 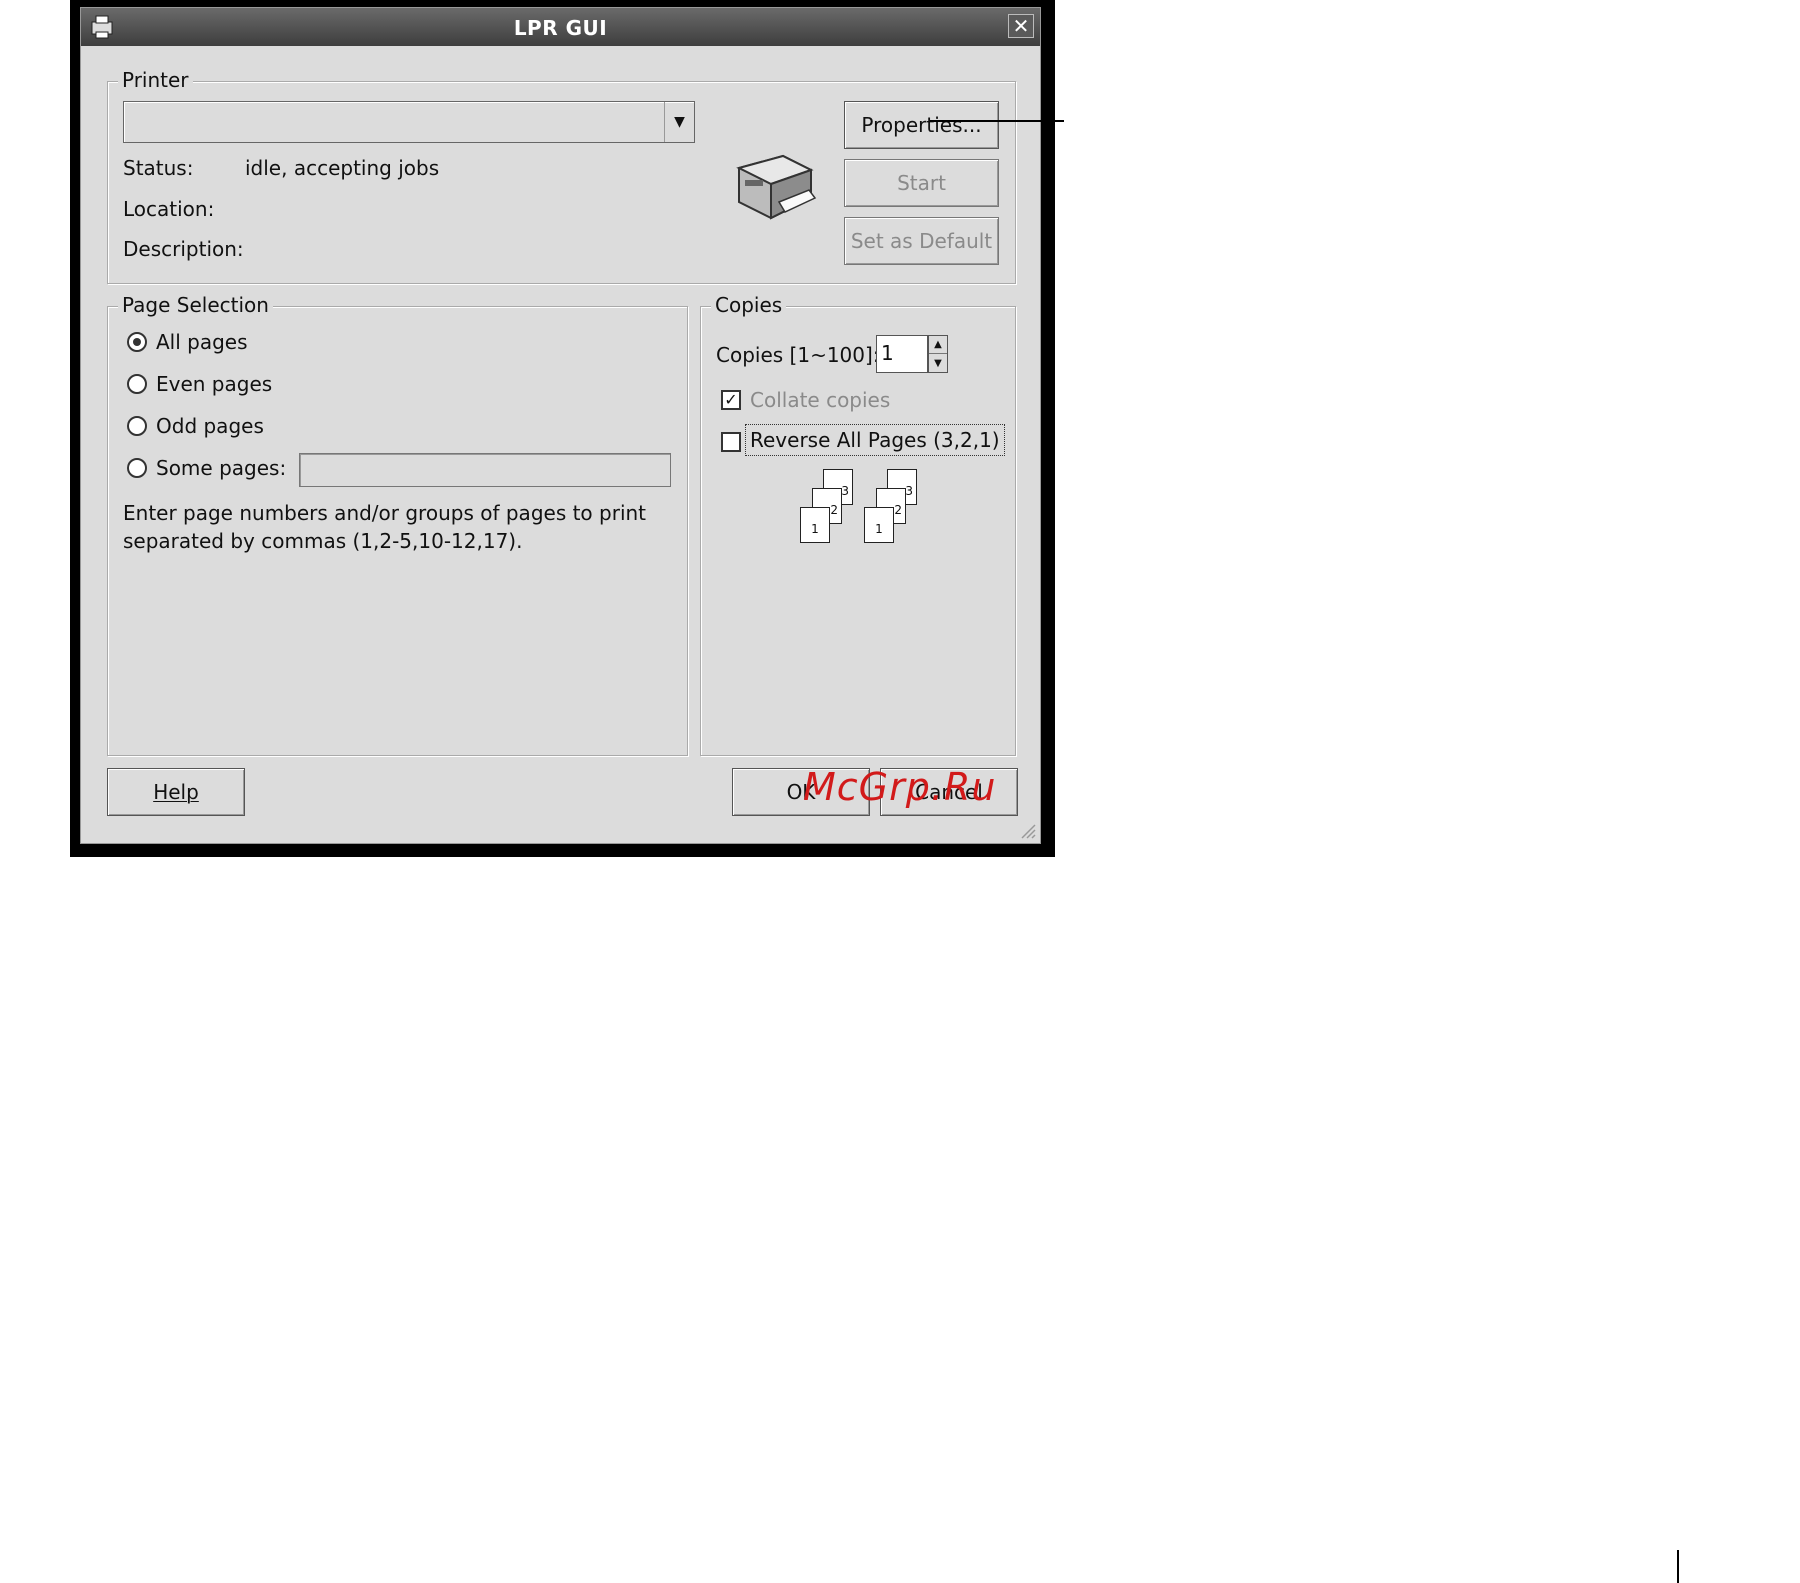 What do you see at coordinates (221, 468) in the screenshot?
I see `option-some-pages-label: Some pages:` at bounding box center [221, 468].